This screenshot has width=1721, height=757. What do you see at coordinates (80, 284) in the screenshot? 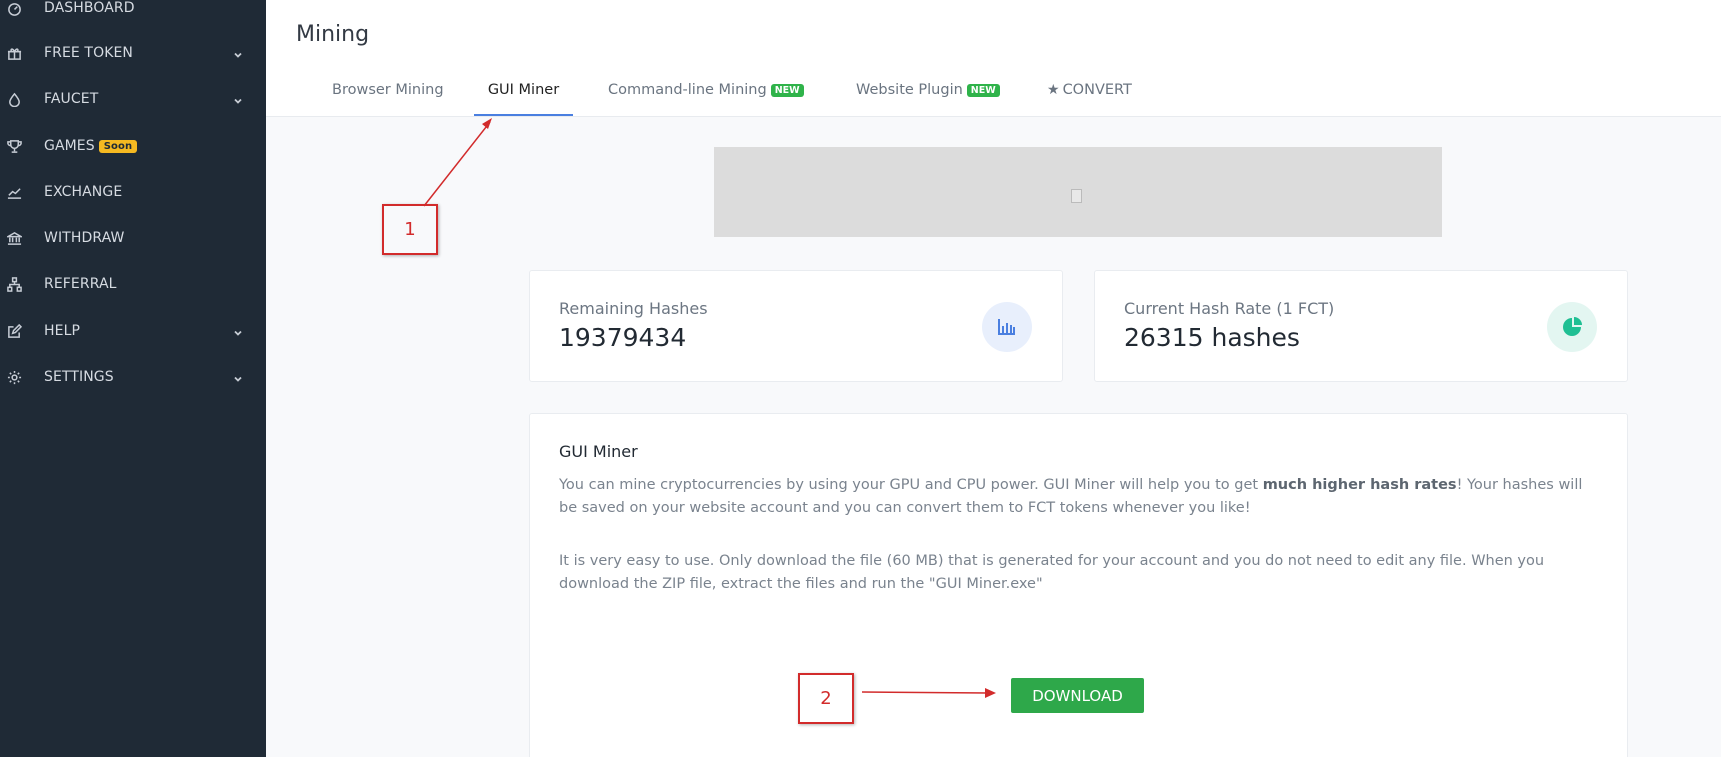
I see `sidebar-item-label: REFERRAL` at bounding box center [80, 284].